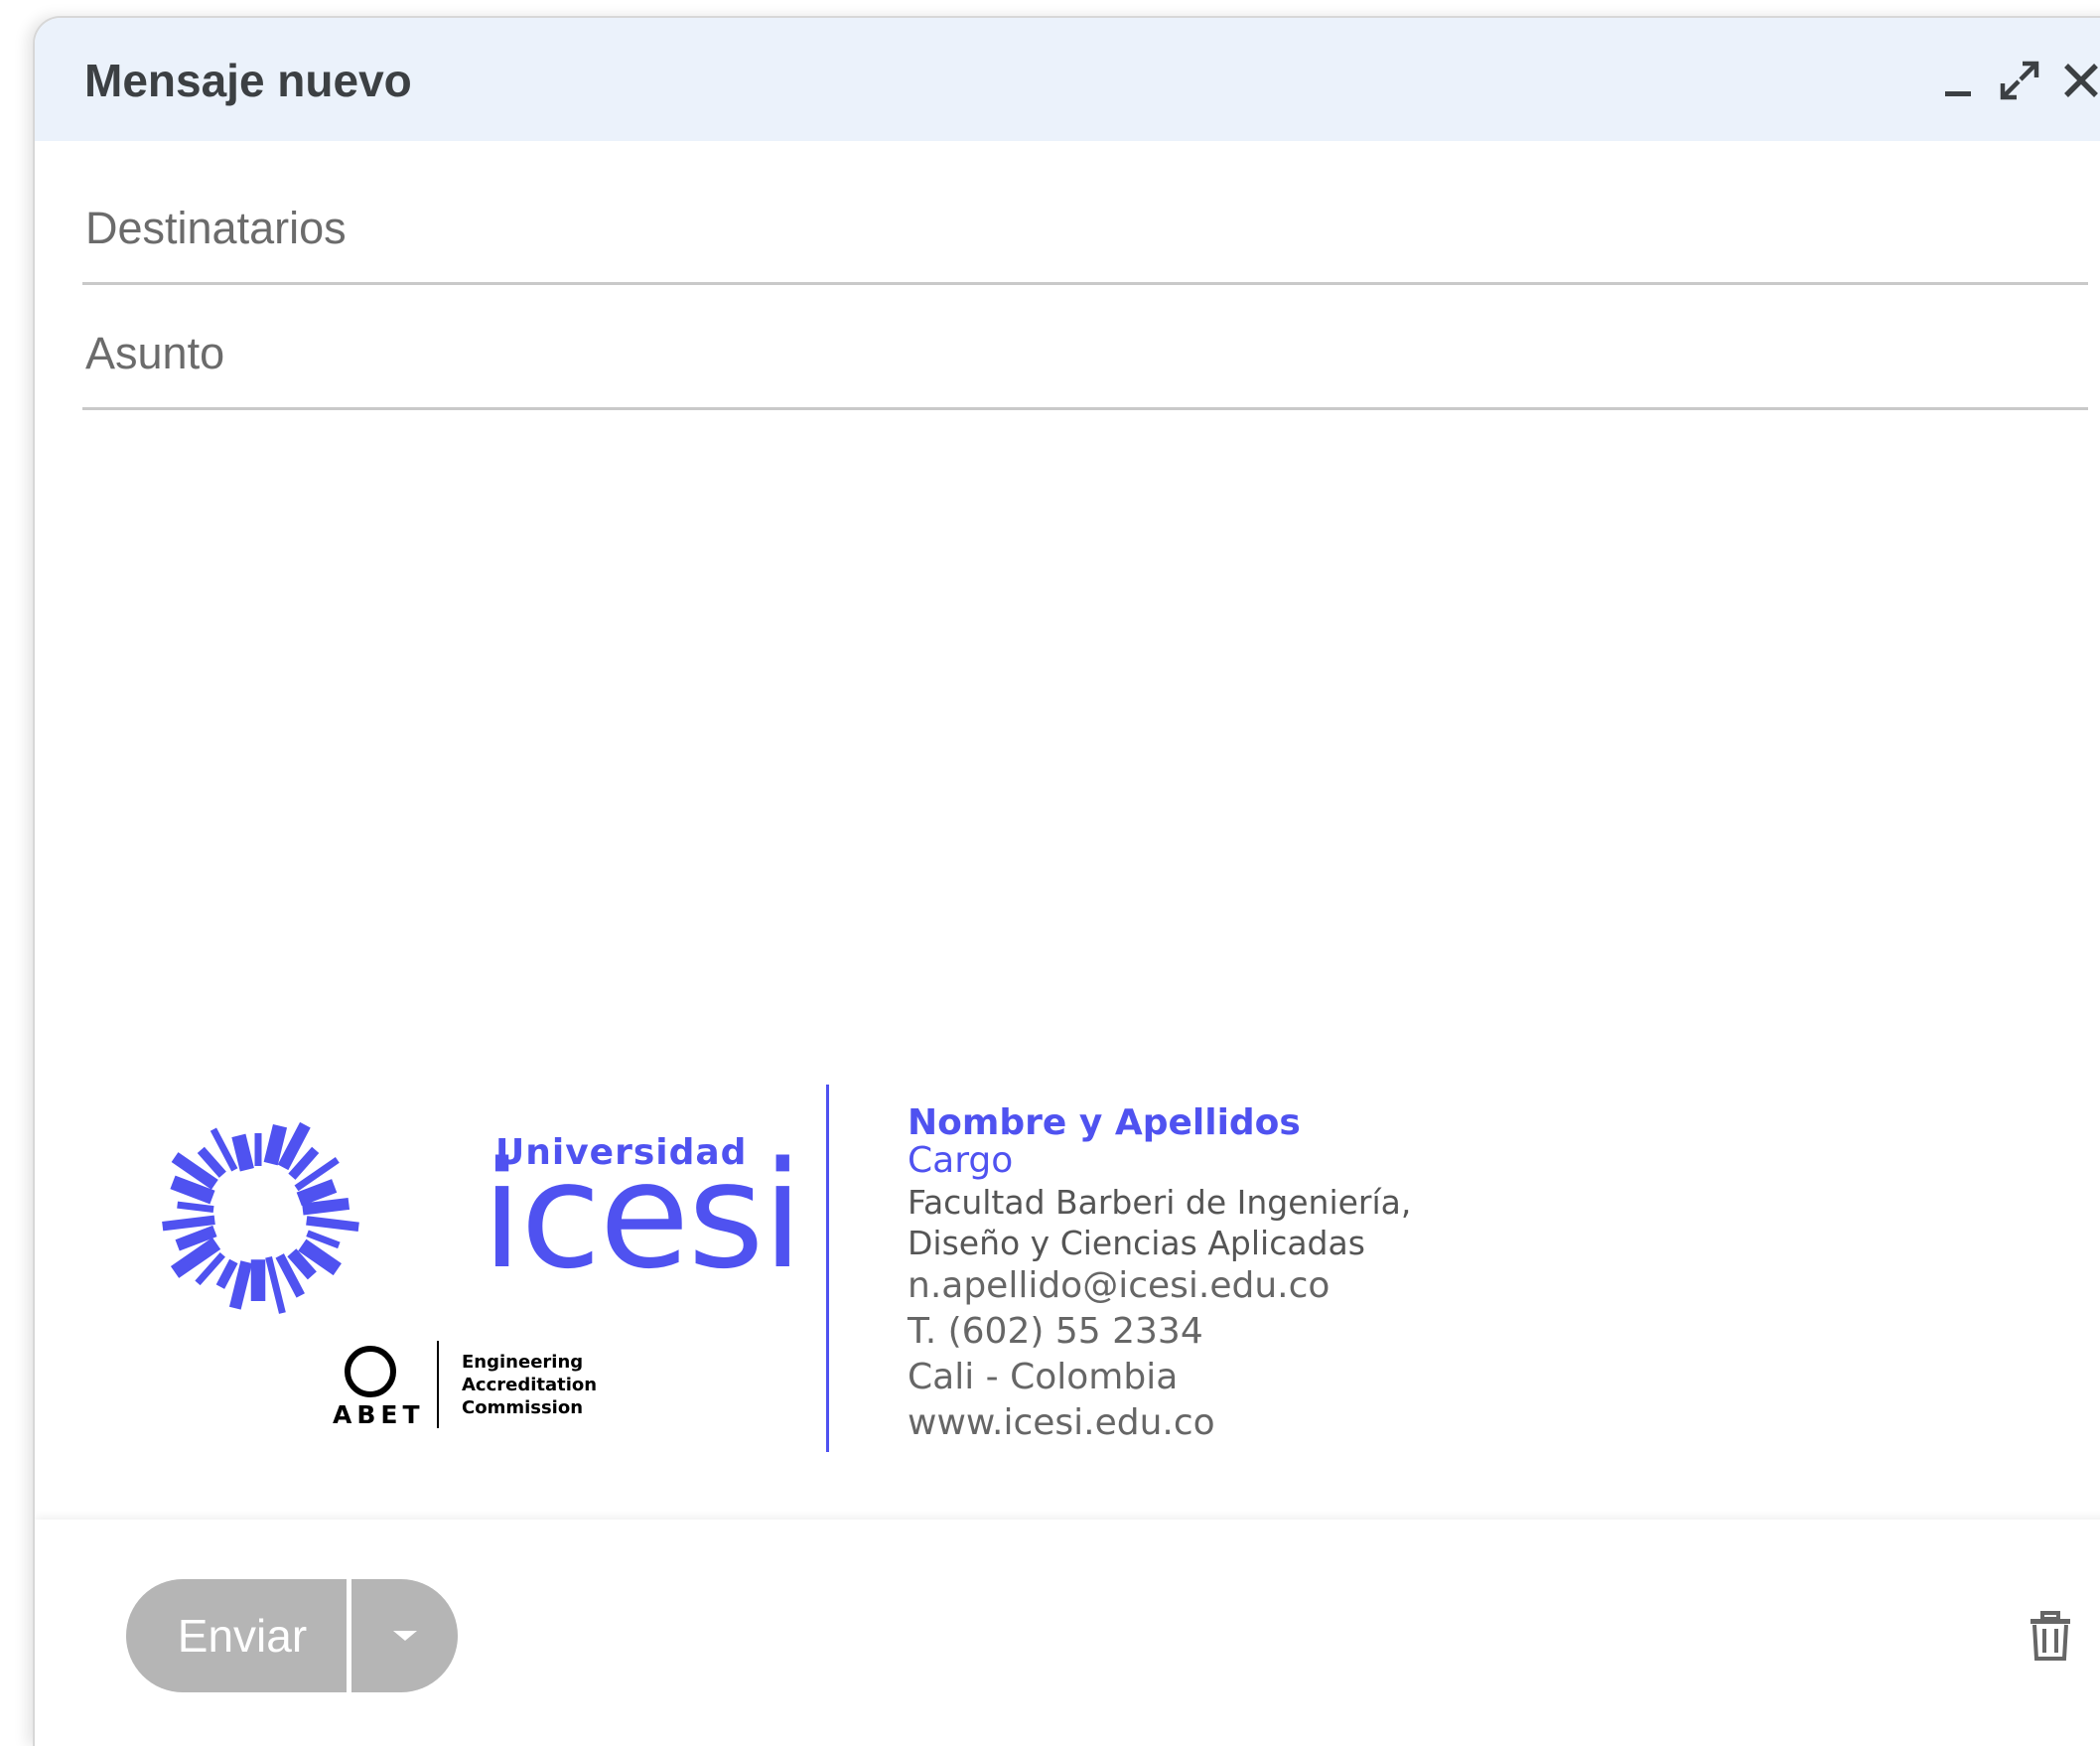 Image resolution: width=2100 pixels, height=1746 pixels. I want to click on send-options-button, so click(404, 1635).